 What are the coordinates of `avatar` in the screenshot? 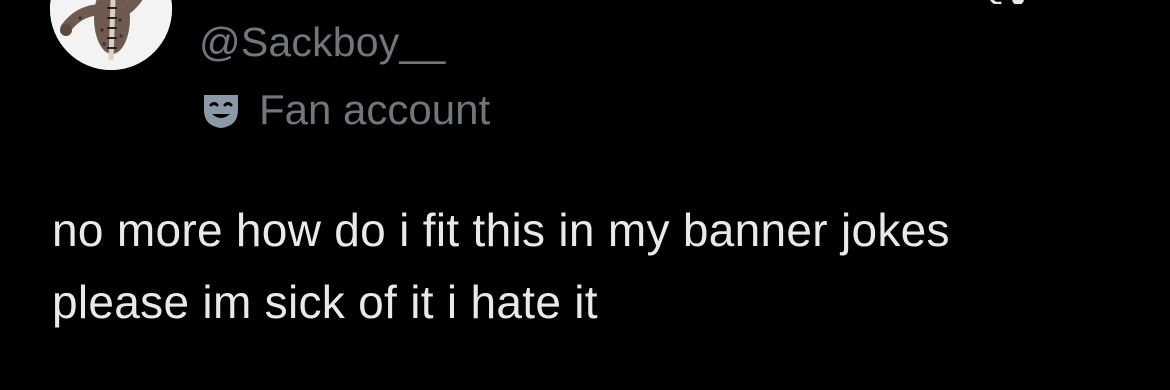 It's located at (111, 35).